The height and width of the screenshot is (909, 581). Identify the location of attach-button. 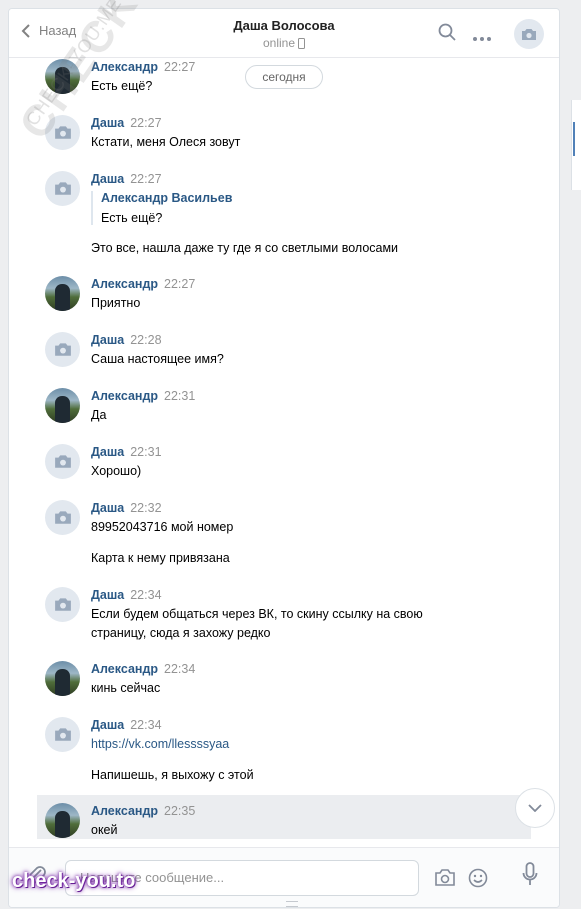
(37, 877).